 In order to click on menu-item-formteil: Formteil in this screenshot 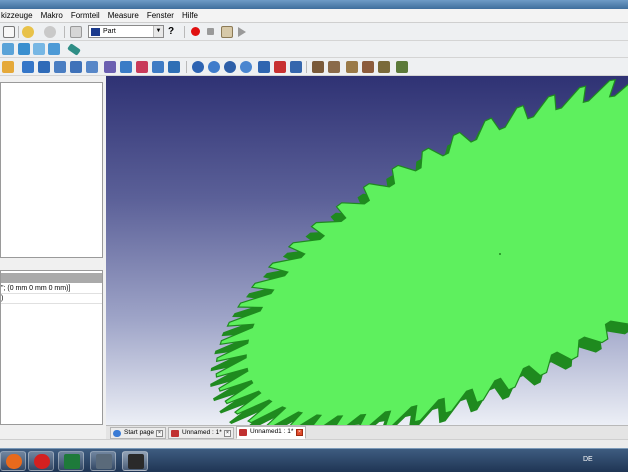, I will do `click(85, 15)`.